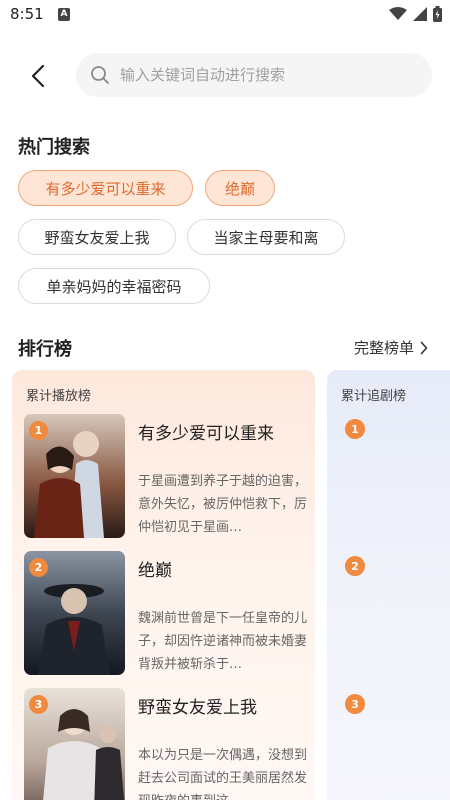 Image resolution: width=450 pixels, height=800 pixels. Describe the element at coordinates (388, 585) in the screenshot. I see `ranking-card-follow: 累计追剧榜 1 2 3` at that location.